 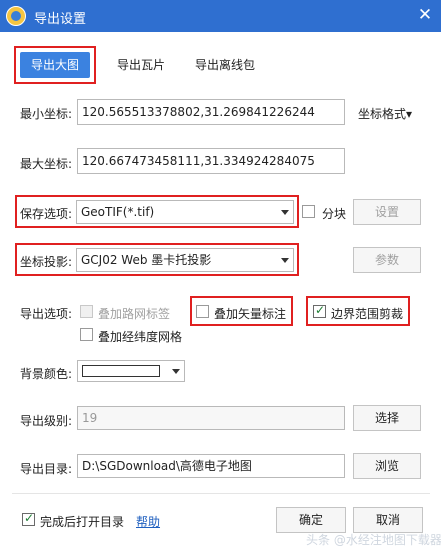 What do you see at coordinates (60, 19) in the screenshot?
I see `window-title: 导出设置` at bounding box center [60, 19].